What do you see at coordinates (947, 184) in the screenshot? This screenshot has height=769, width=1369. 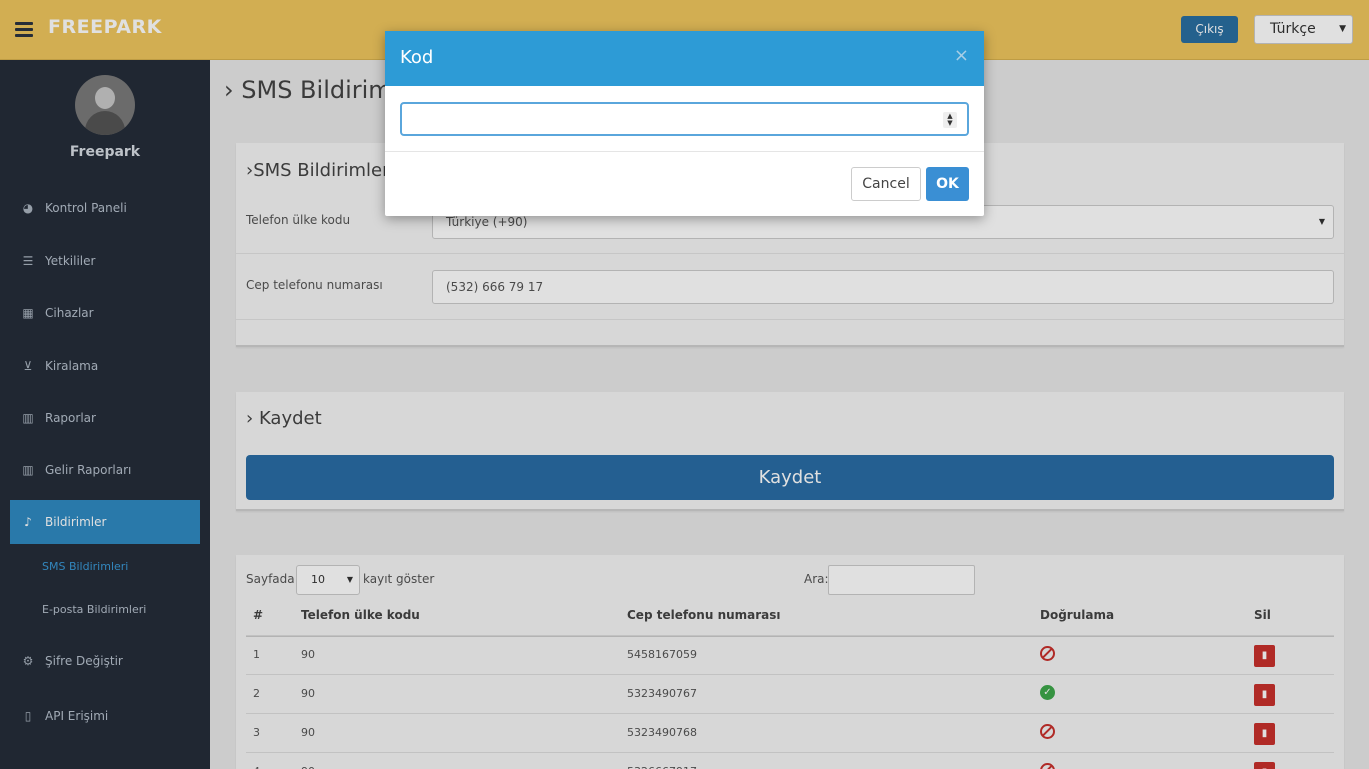 I see `ok-button: OK` at bounding box center [947, 184].